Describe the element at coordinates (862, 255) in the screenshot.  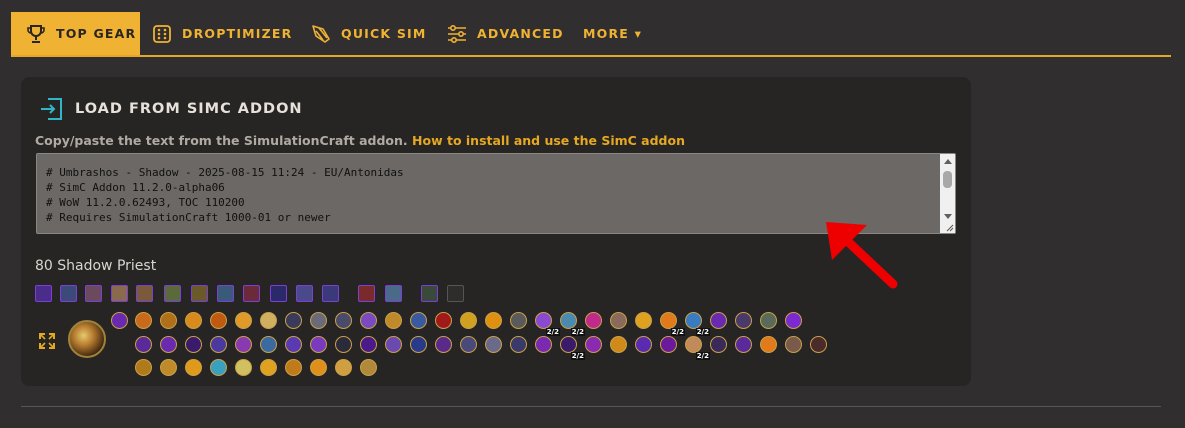
I see `red-arrow-annotation` at that location.